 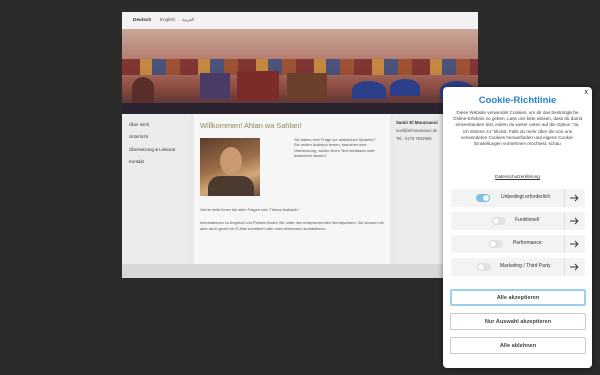 What do you see at coordinates (152, 149) in the screenshot?
I see `nav-item-translation: Übersetzung & Lektorat` at bounding box center [152, 149].